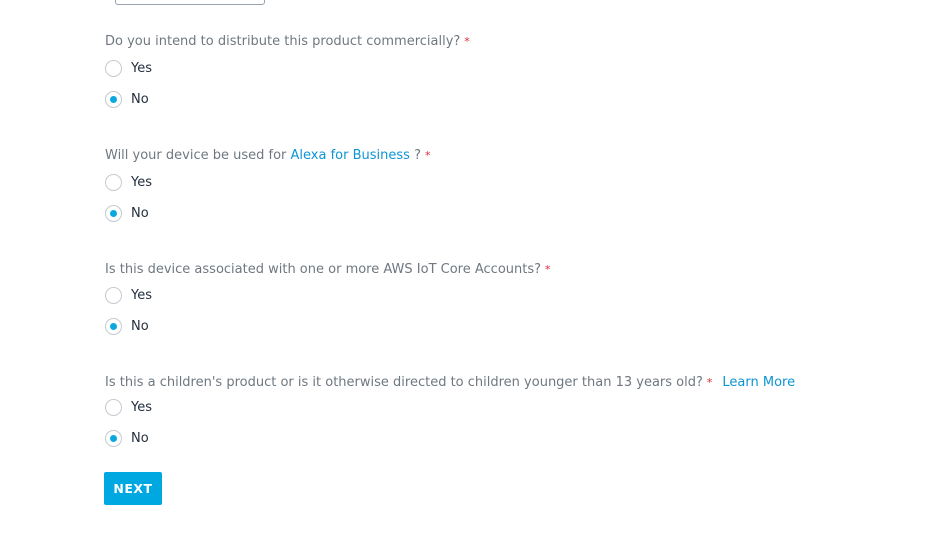  I want to click on radio-option-aws-no: No, so click(127, 326).